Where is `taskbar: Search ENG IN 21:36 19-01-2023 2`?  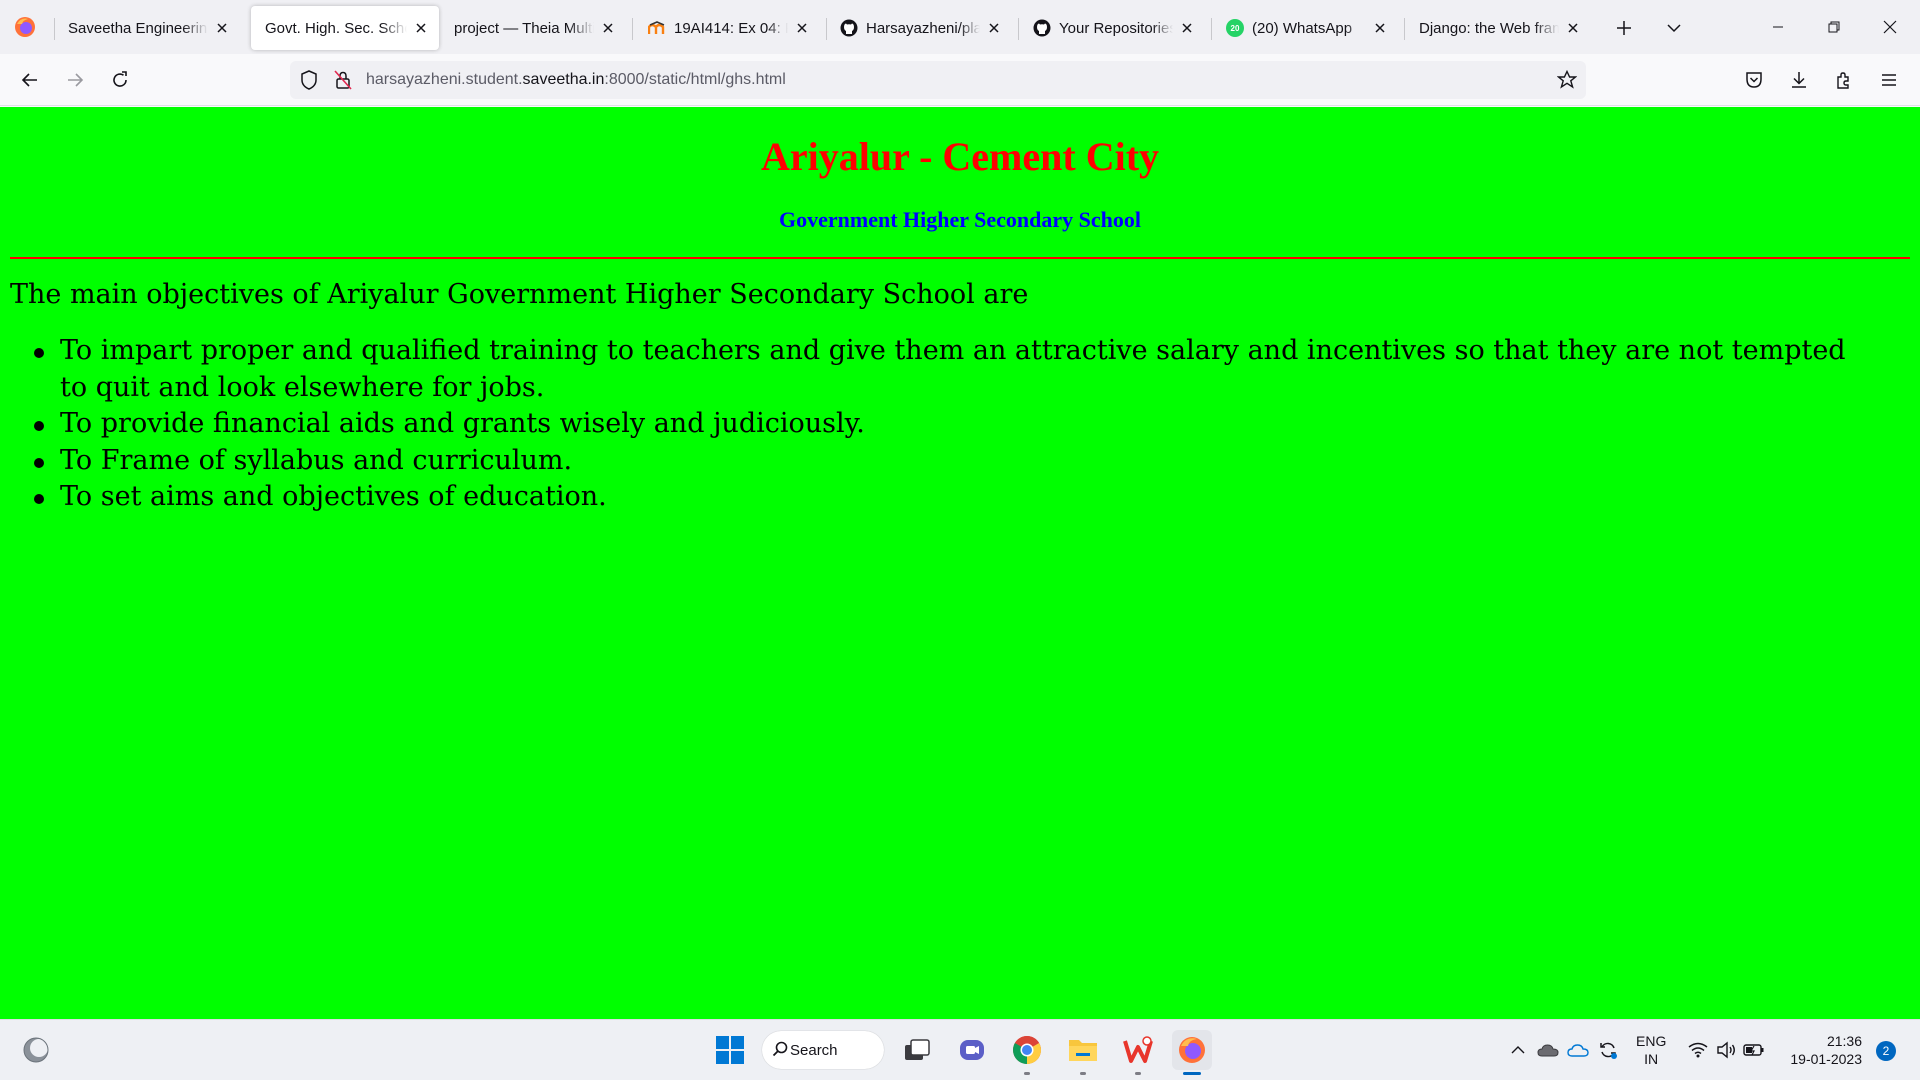 taskbar: Search ENG IN 21:36 19-01-2023 2 is located at coordinates (960, 1049).